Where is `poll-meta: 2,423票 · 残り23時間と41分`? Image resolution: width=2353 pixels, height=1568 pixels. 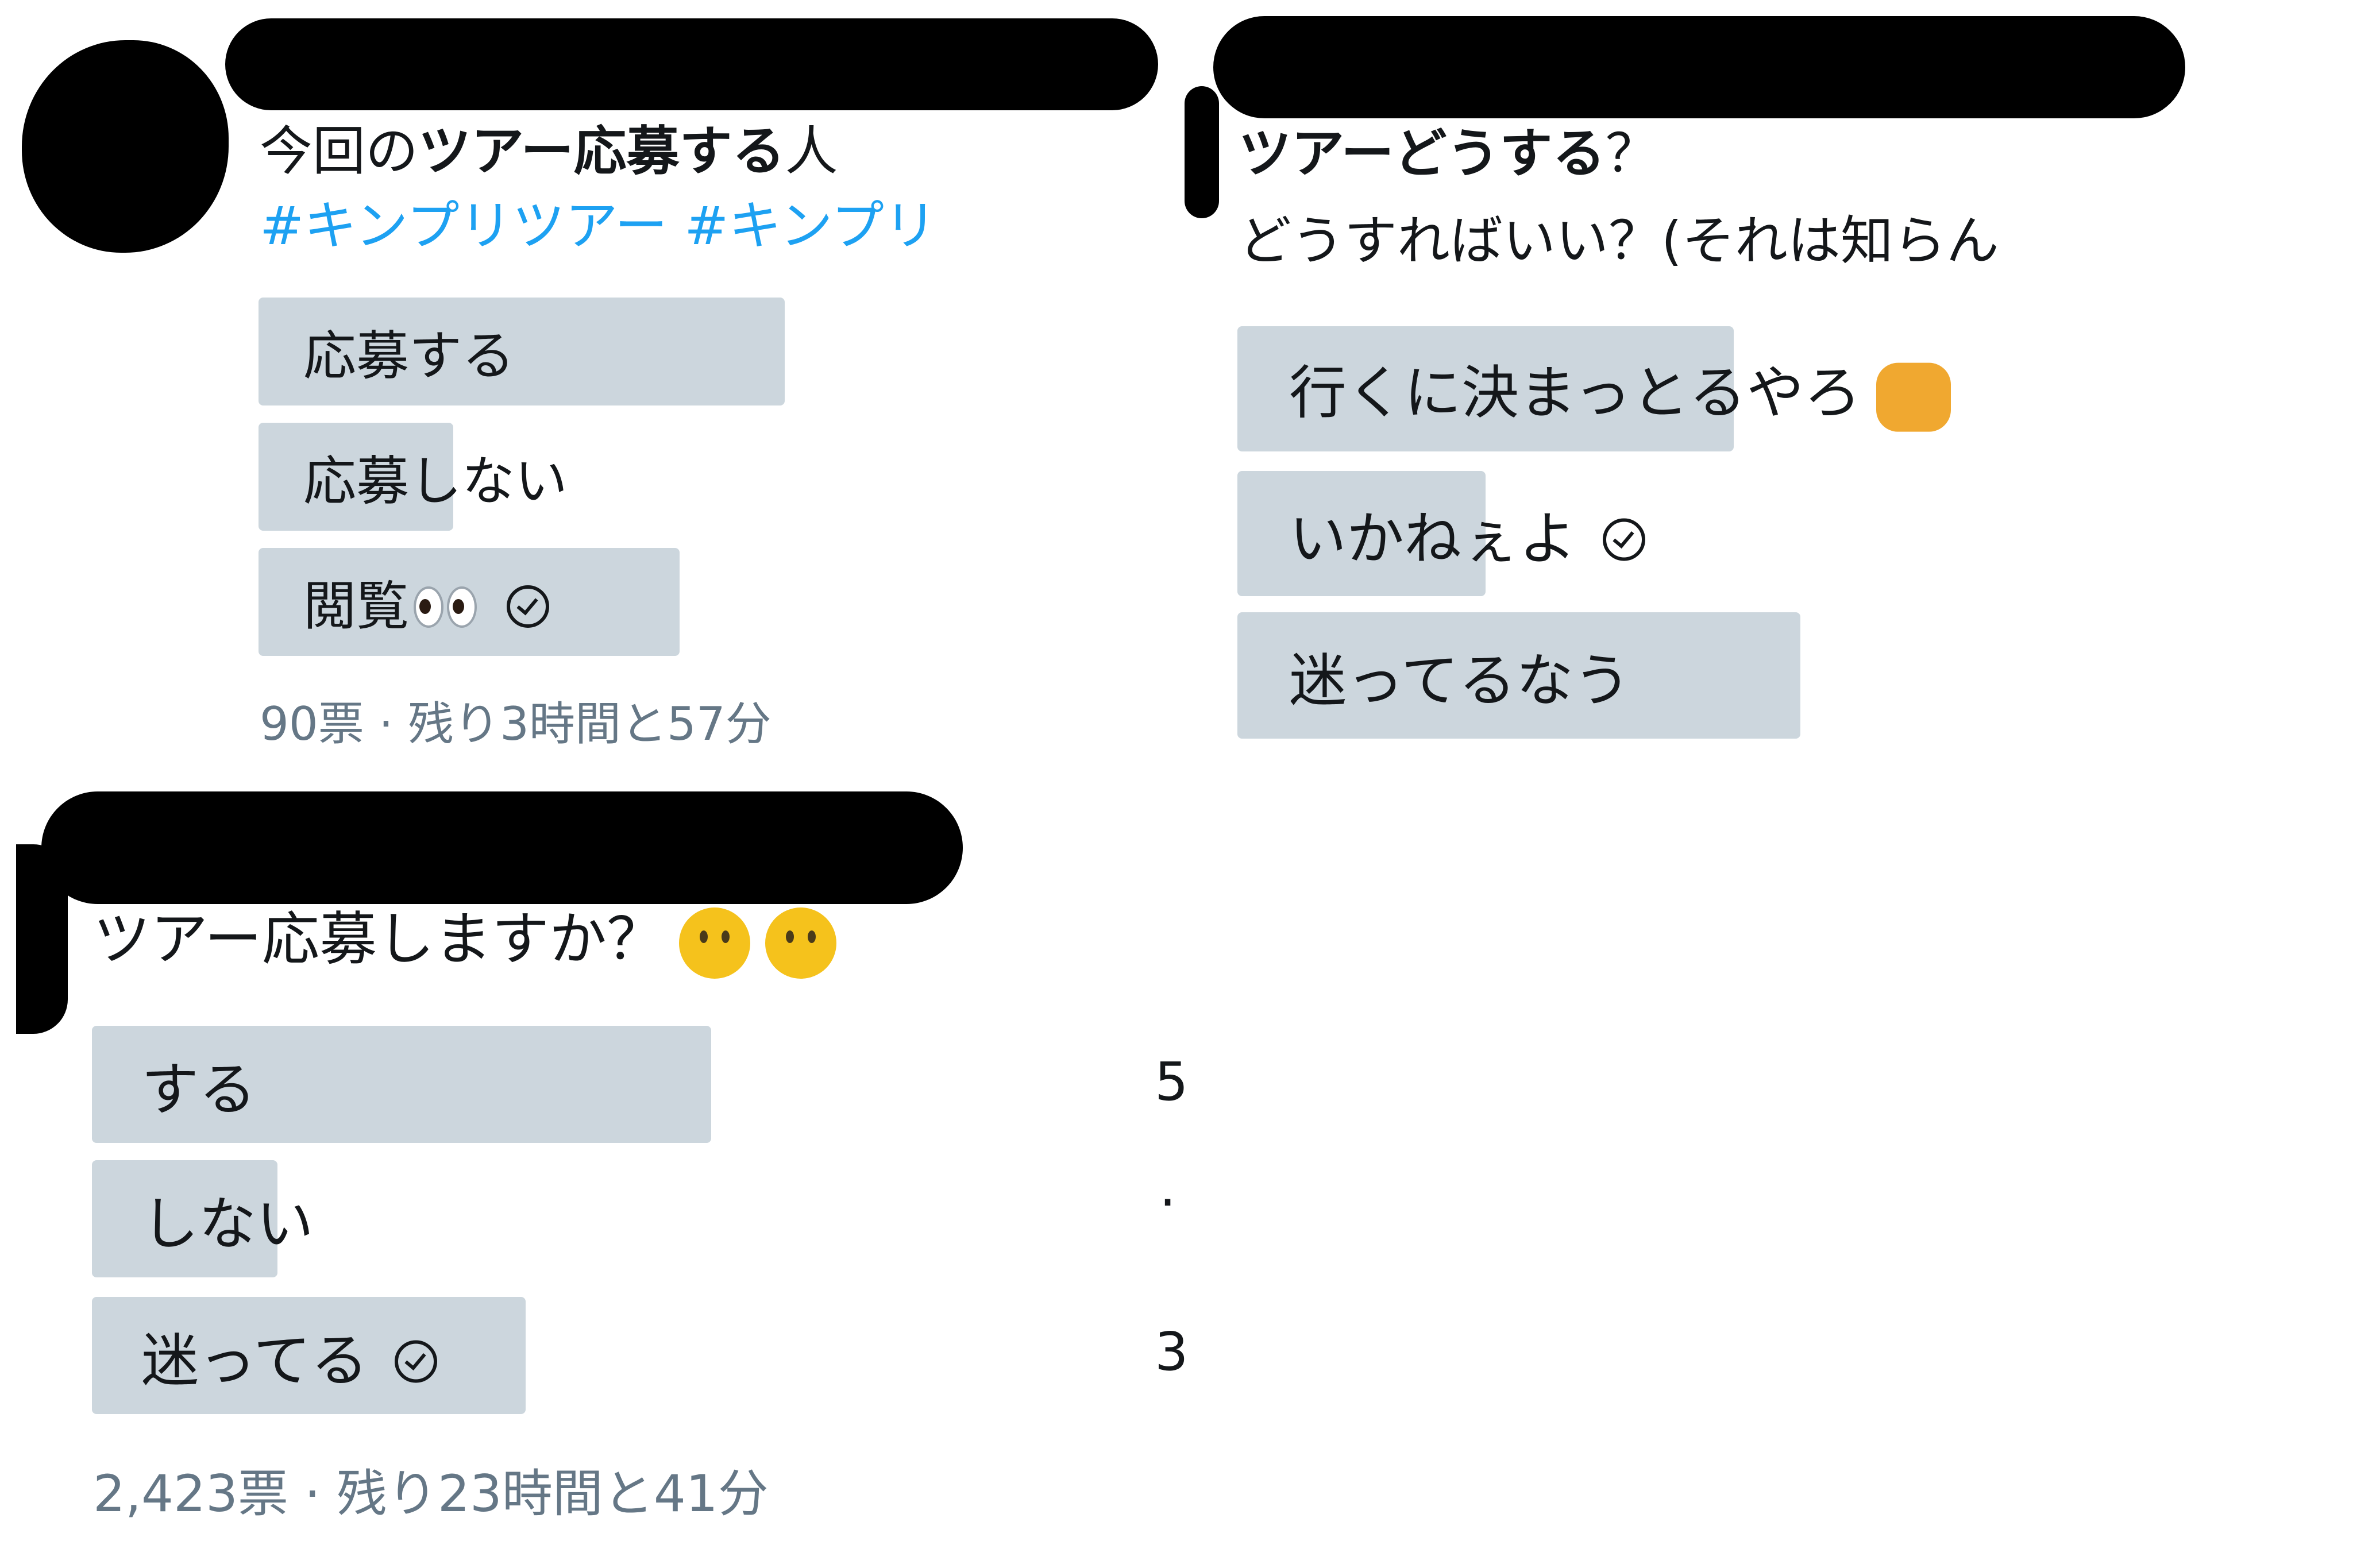
poll-meta: 2,423票 · 残り23時間と41分 is located at coordinates (431, 1493).